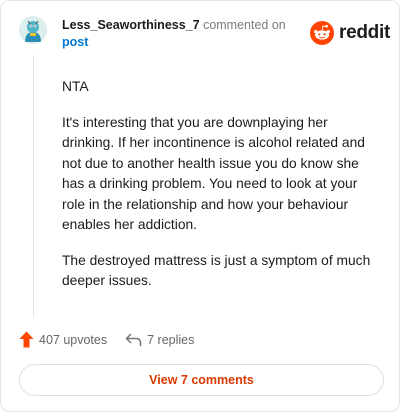  Describe the element at coordinates (26, 339) in the screenshot. I see `upvote-arrow-icon` at that location.